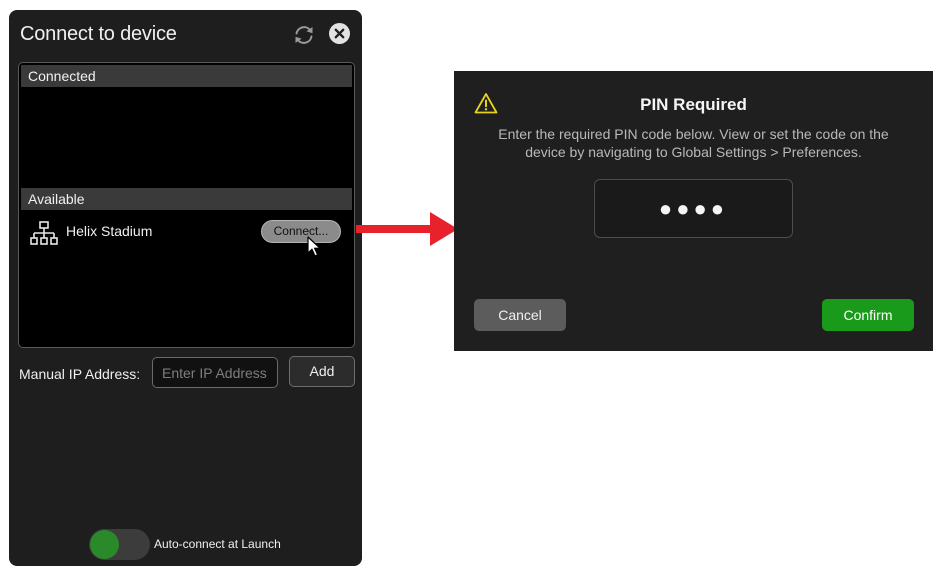  I want to click on ip-address-input, so click(215, 372).